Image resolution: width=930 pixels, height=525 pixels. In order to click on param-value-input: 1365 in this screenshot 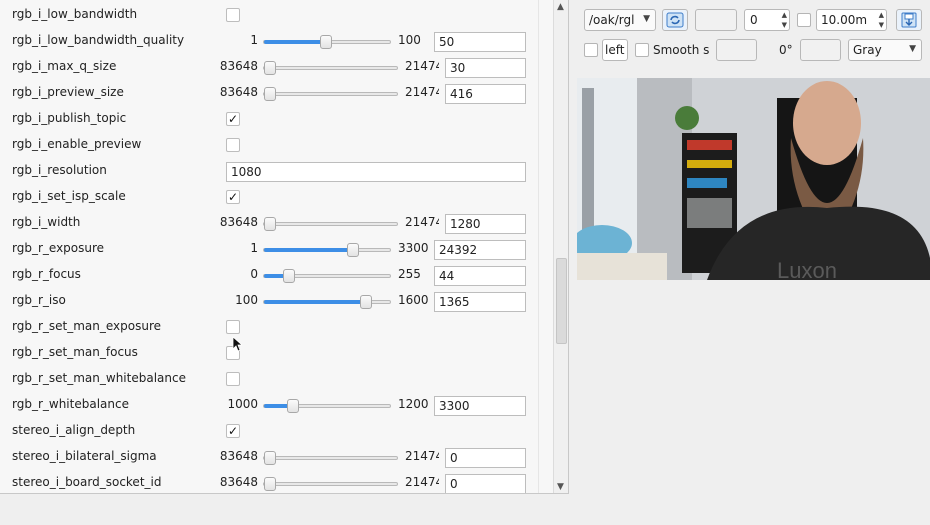, I will do `click(480, 302)`.